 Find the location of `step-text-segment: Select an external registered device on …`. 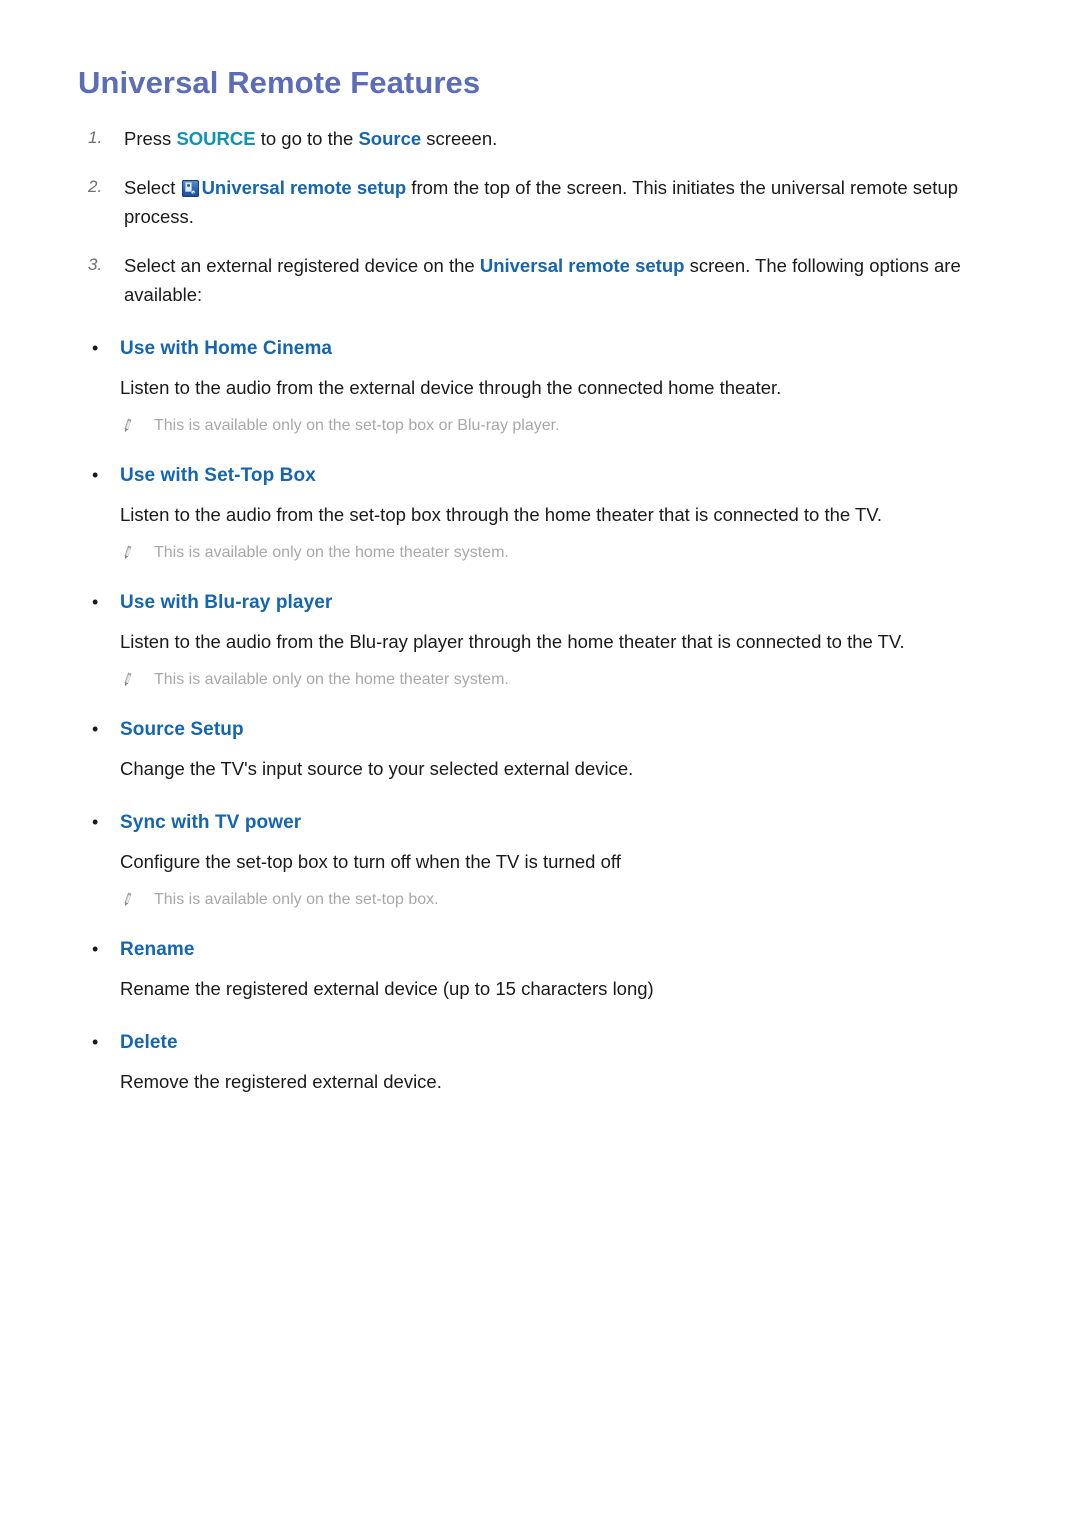

step-text-segment: Select an external registered device on … is located at coordinates (302, 266).